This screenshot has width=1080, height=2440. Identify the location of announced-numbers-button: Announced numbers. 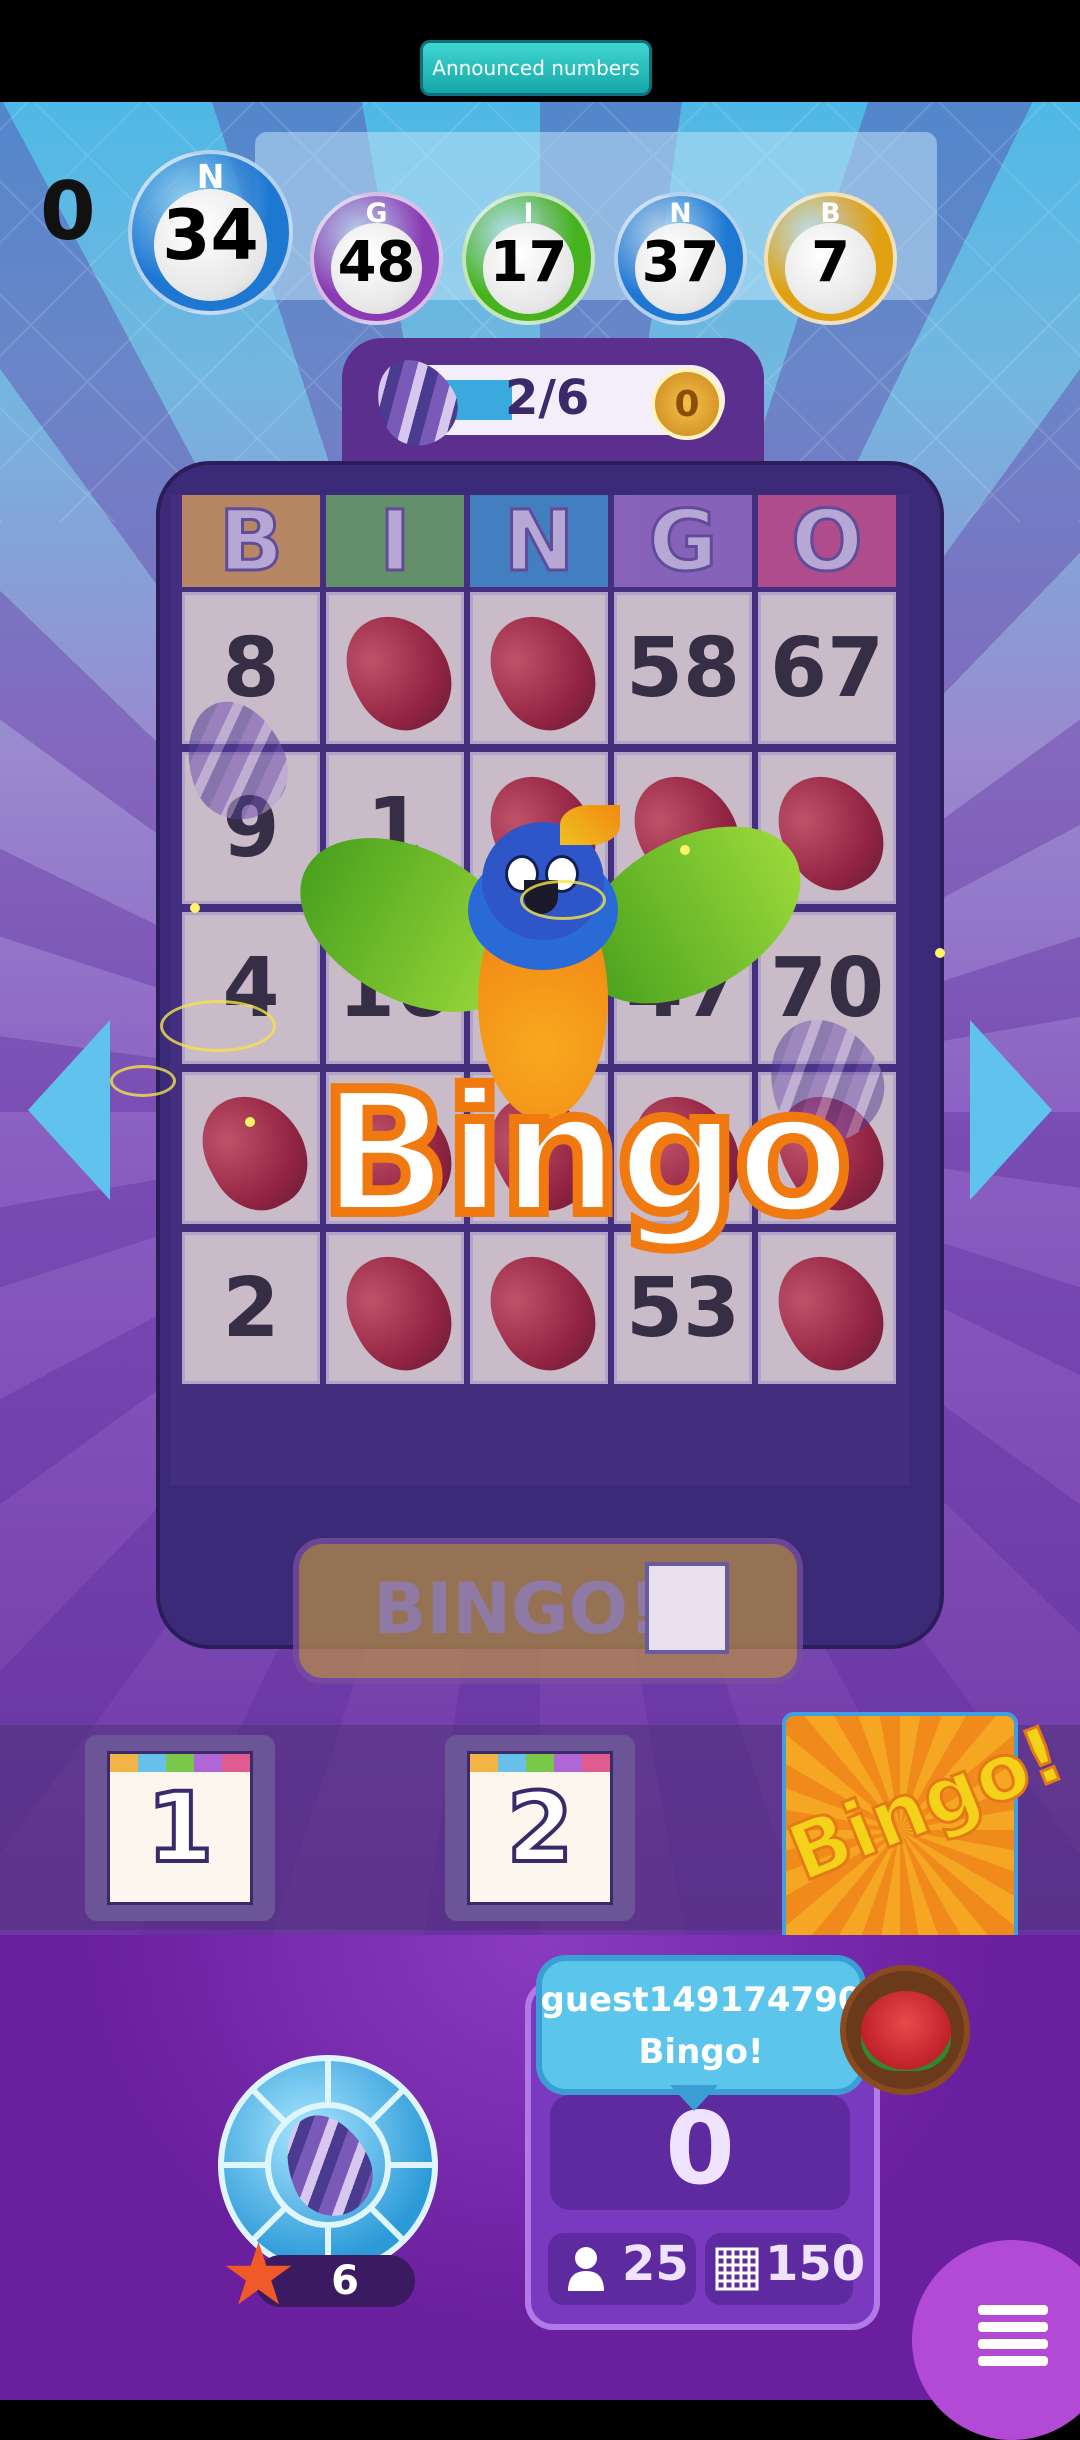
(536, 68).